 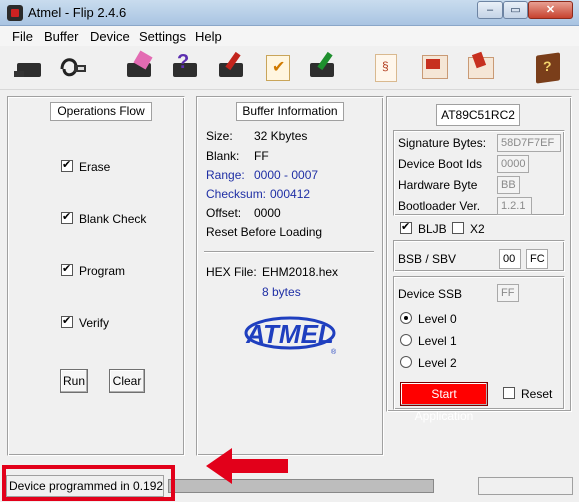 I want to click on size-label: Size:, so click(x=219, y=136).